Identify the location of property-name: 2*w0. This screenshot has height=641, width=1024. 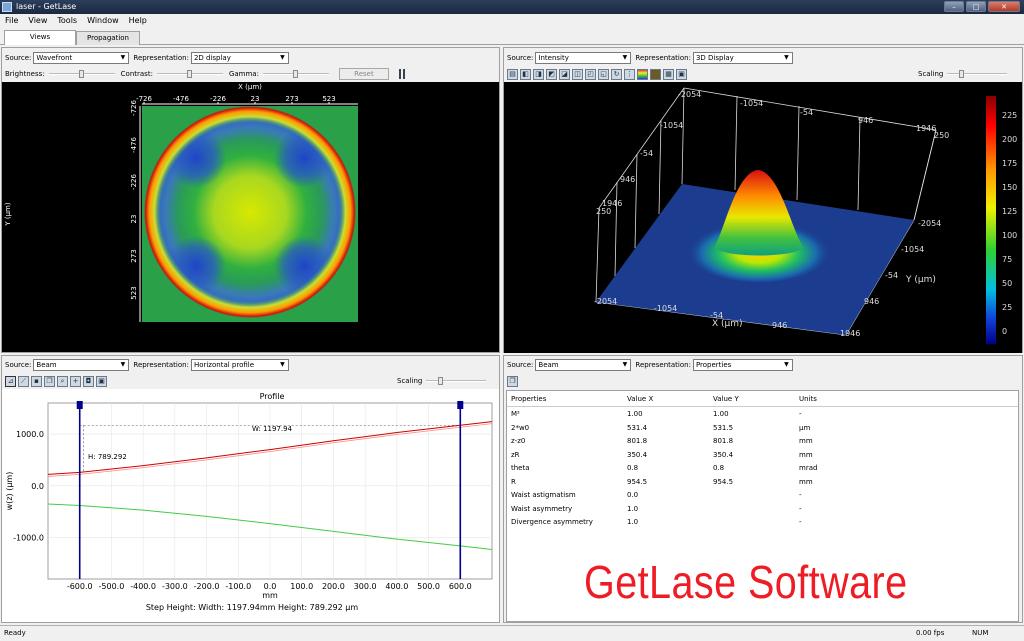
(520, 427).